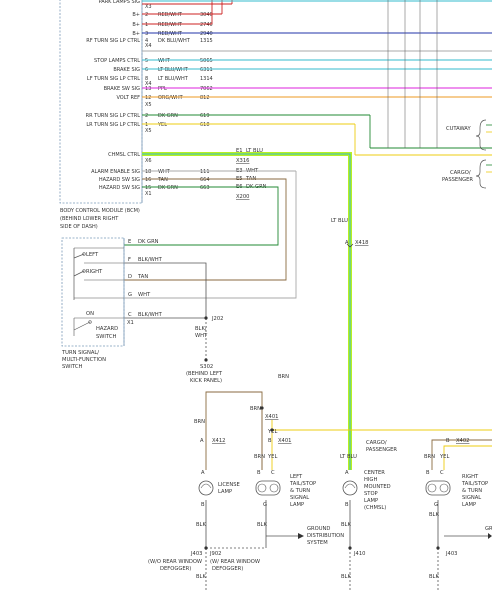 Image resolution: width=492 pixels, height=592 pixels. I want to click on switch-right-label: RIGHT, so click(94, 272).